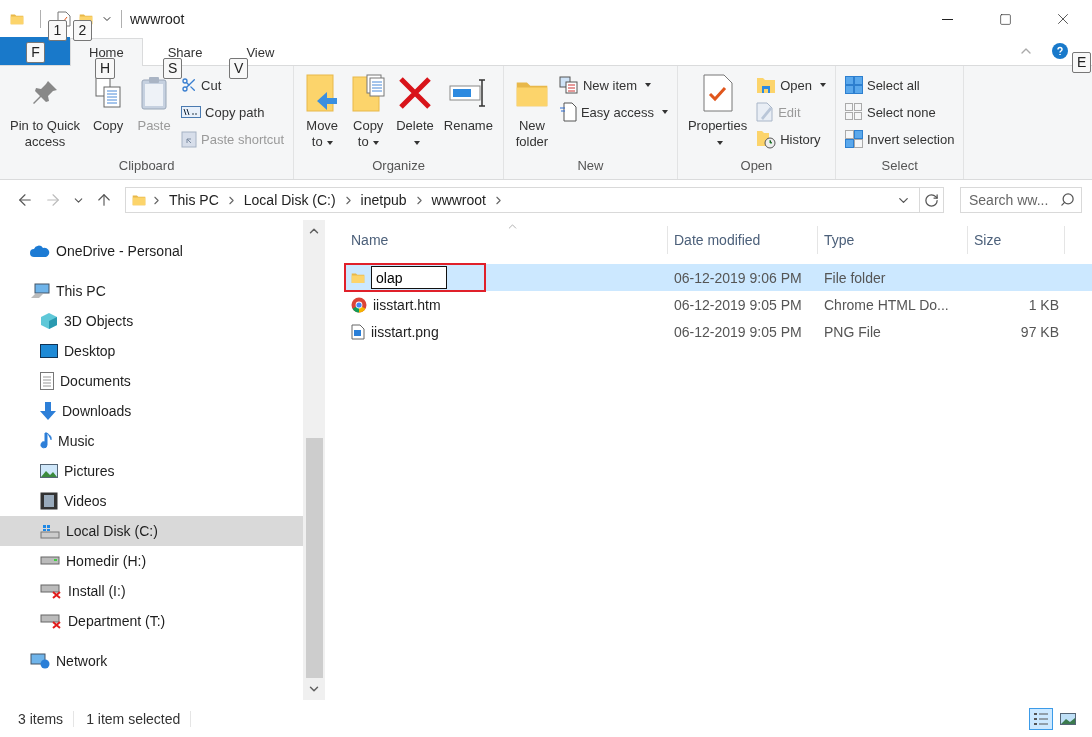  I want to click on browser-logo-icon, so click(359, 304).